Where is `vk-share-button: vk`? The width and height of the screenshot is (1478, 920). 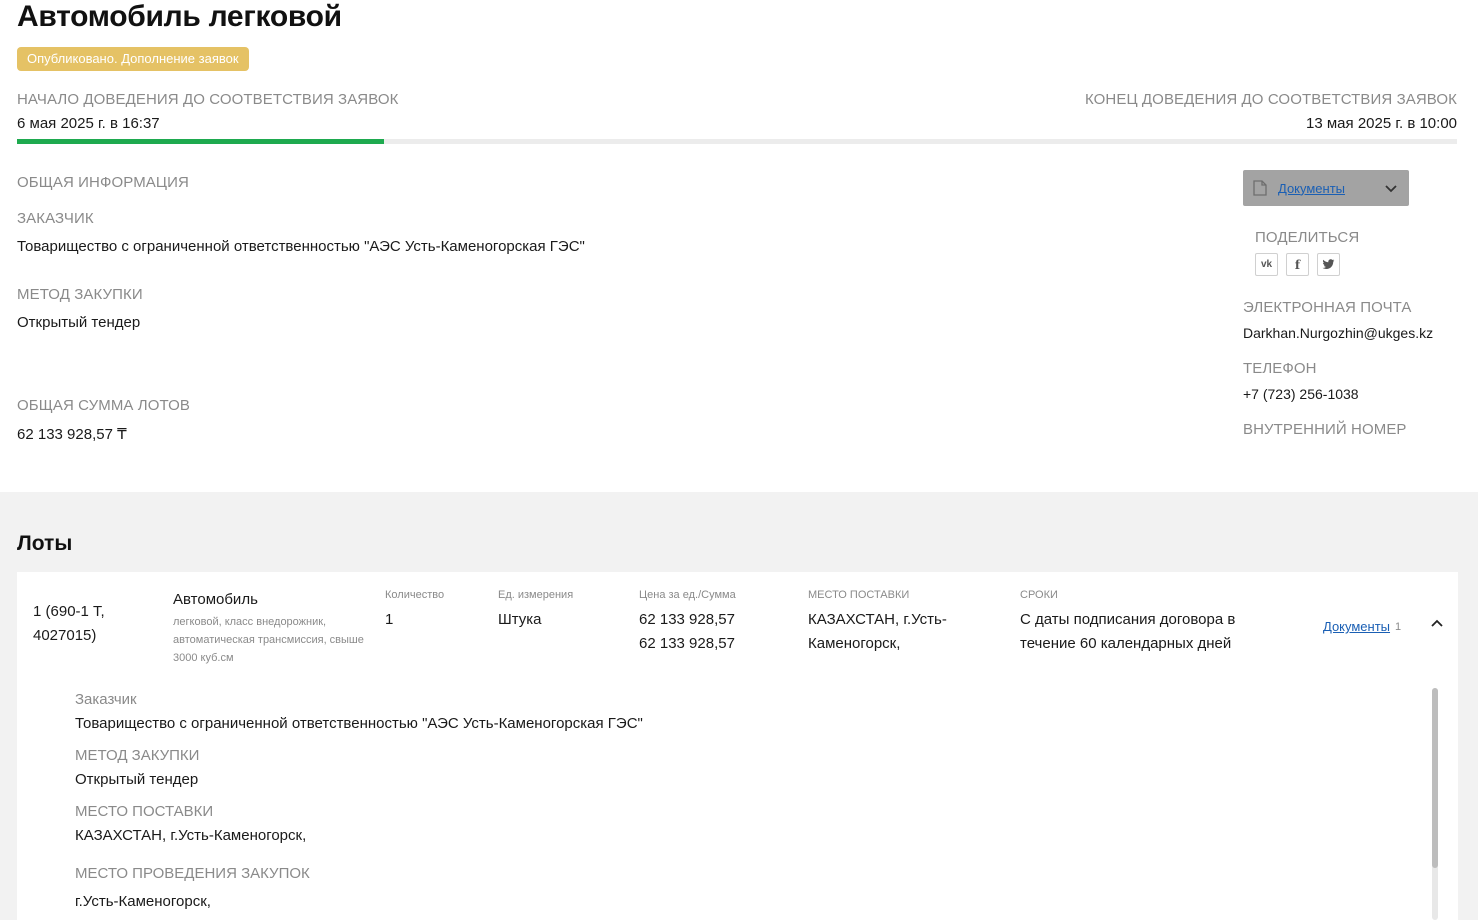
vk-share-button: vk is located at coordinates (1266, 264).